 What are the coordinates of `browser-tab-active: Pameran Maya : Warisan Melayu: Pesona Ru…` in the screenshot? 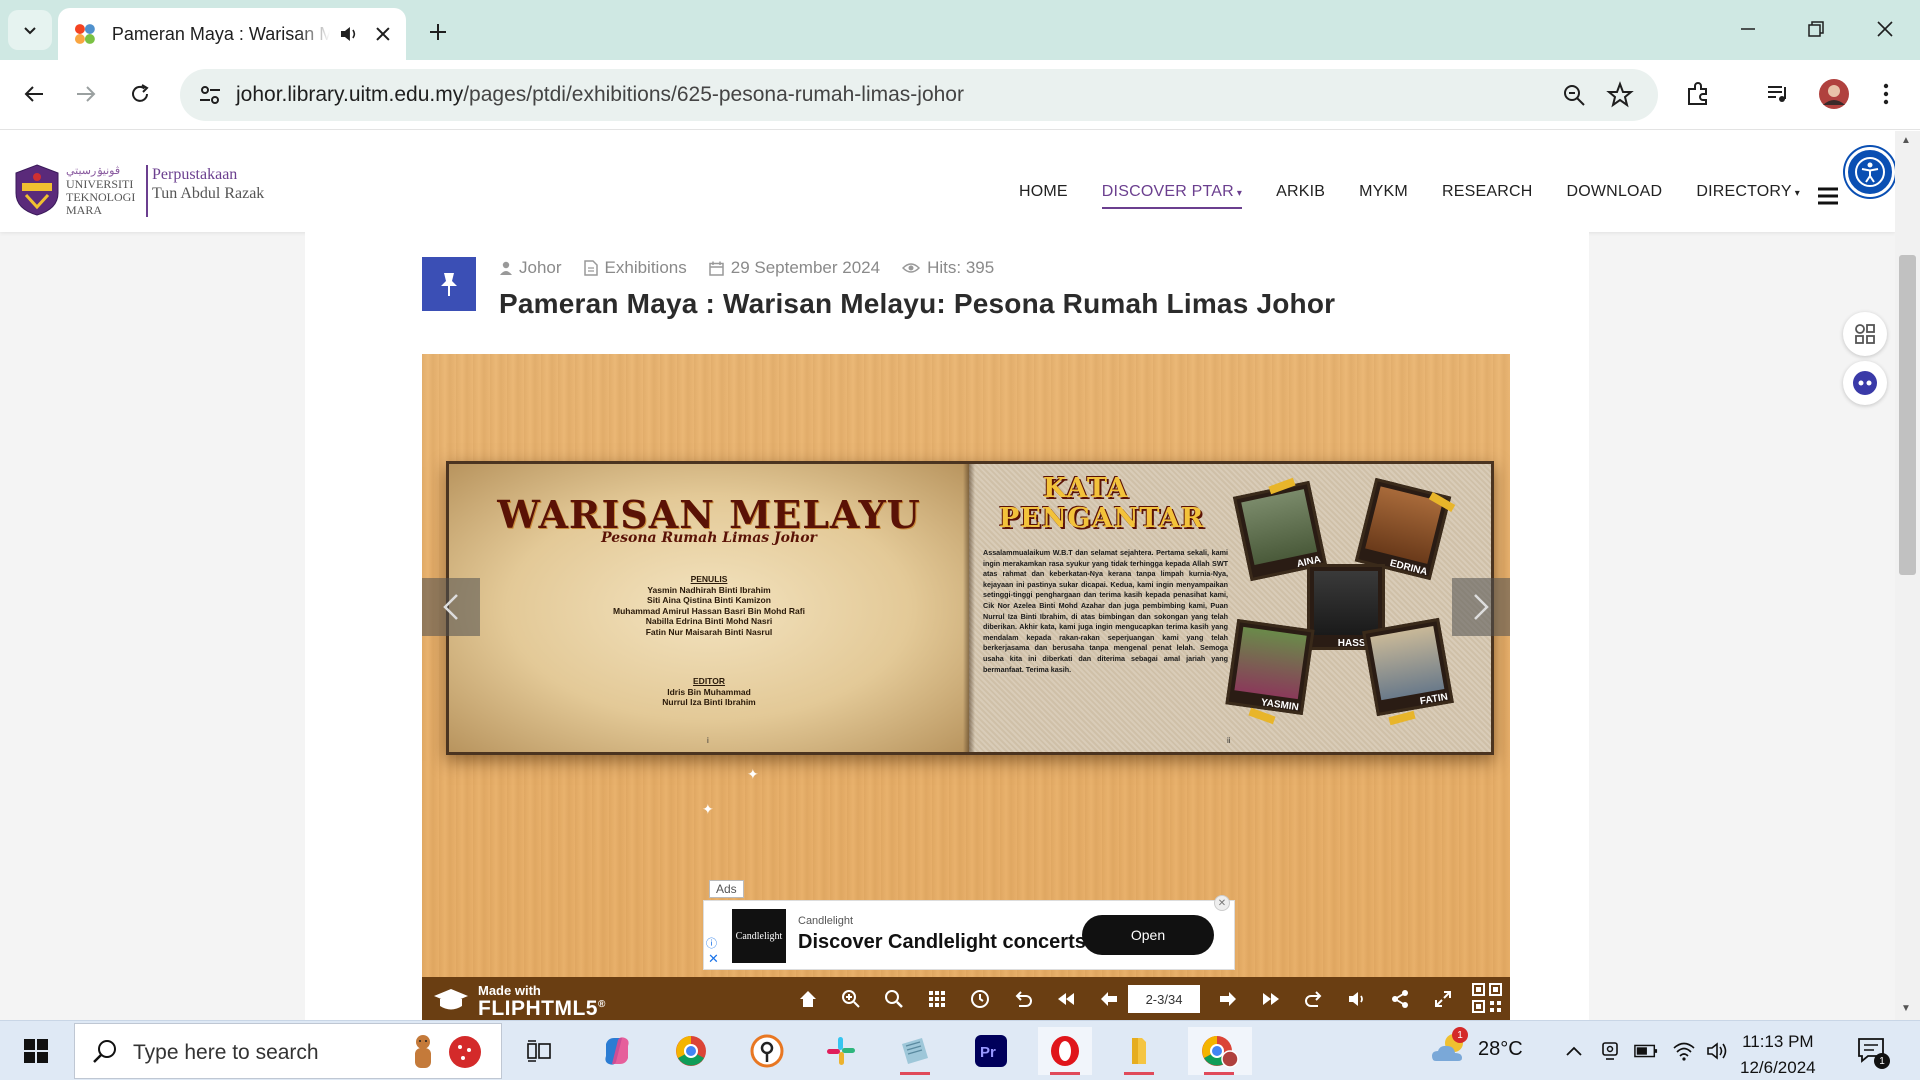 It's located at (232, 34).